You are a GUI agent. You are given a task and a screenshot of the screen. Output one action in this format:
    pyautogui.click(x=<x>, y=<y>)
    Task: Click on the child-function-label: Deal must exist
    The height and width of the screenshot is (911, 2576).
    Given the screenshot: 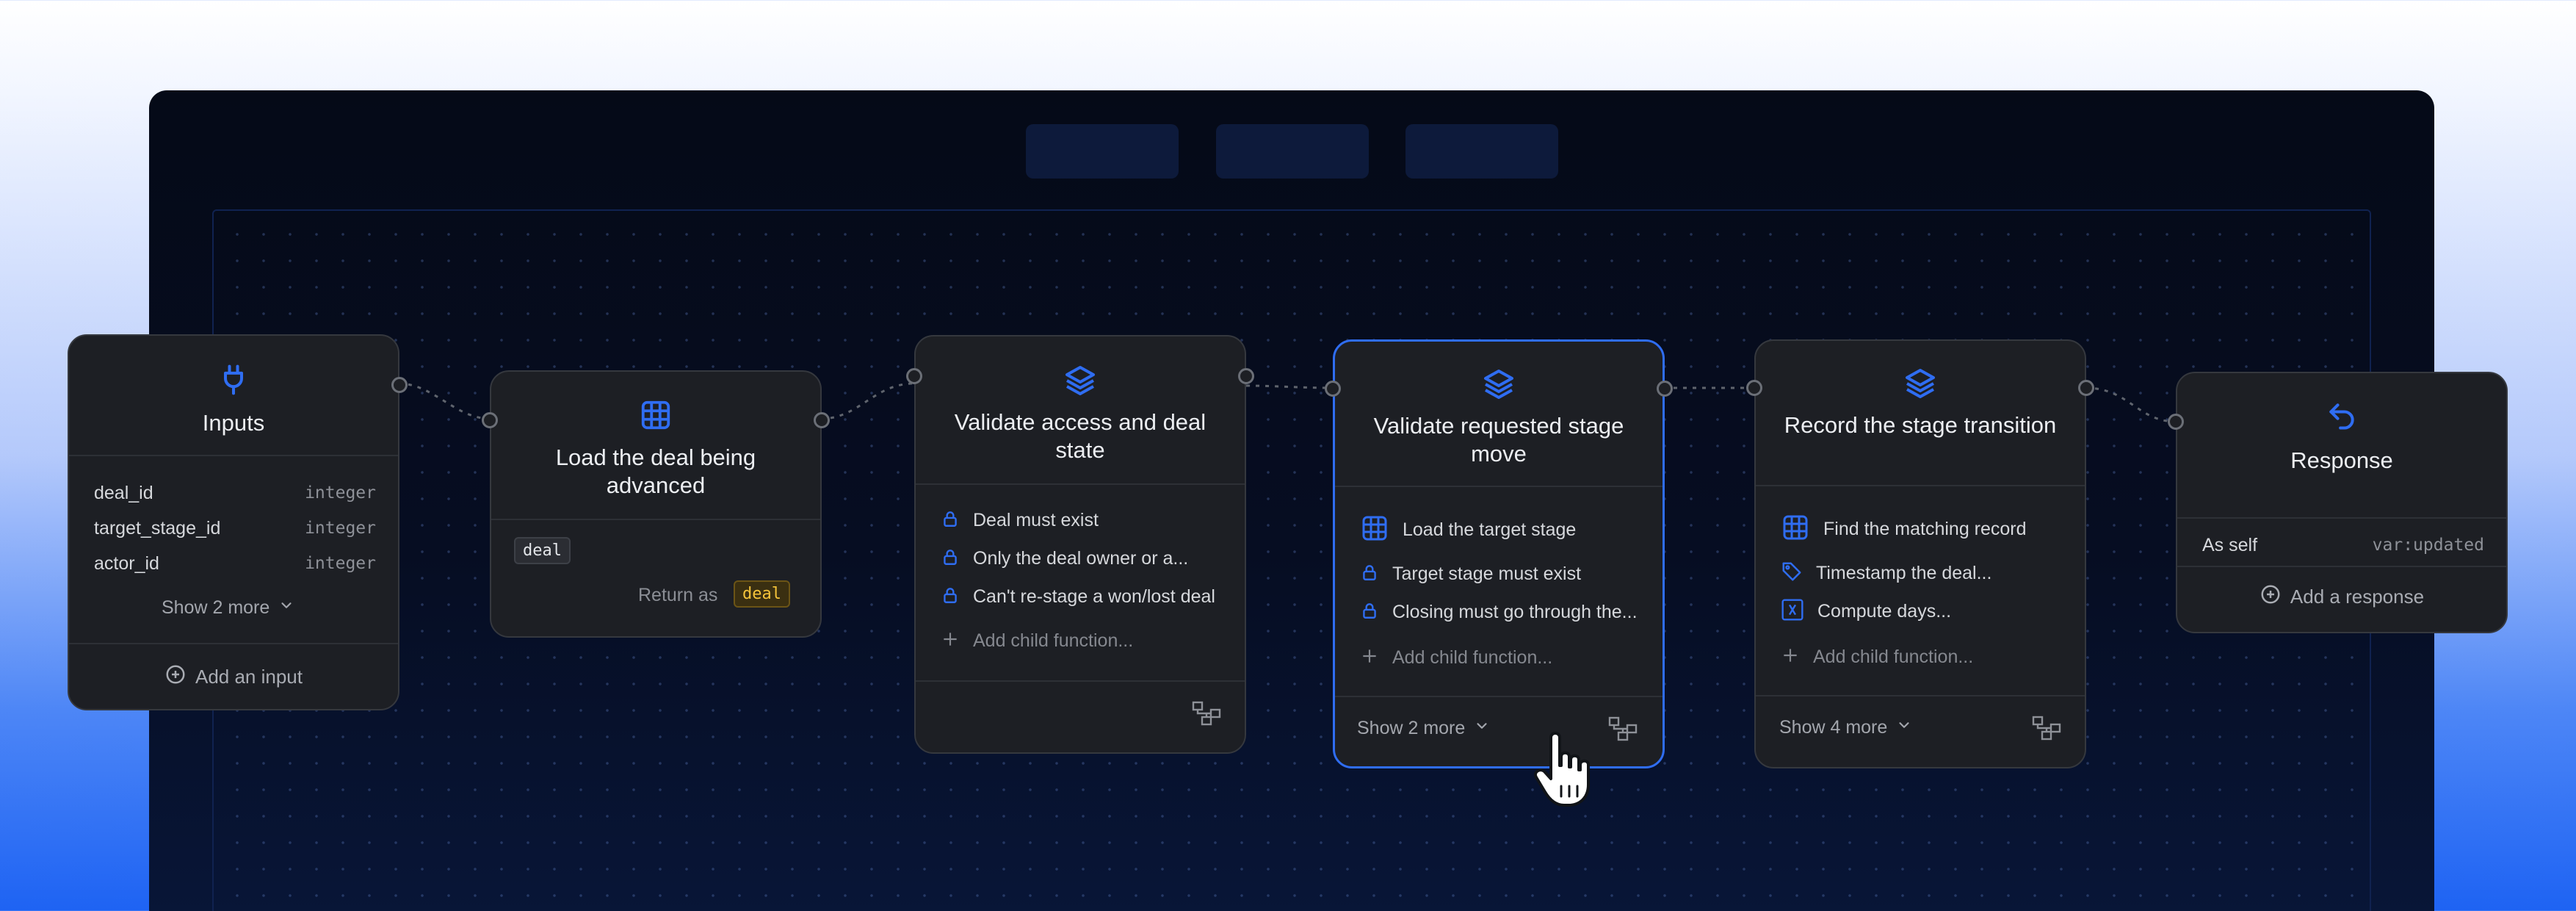 What is the action you would take?
    pyautogui.click(x=1036, y=519)
    